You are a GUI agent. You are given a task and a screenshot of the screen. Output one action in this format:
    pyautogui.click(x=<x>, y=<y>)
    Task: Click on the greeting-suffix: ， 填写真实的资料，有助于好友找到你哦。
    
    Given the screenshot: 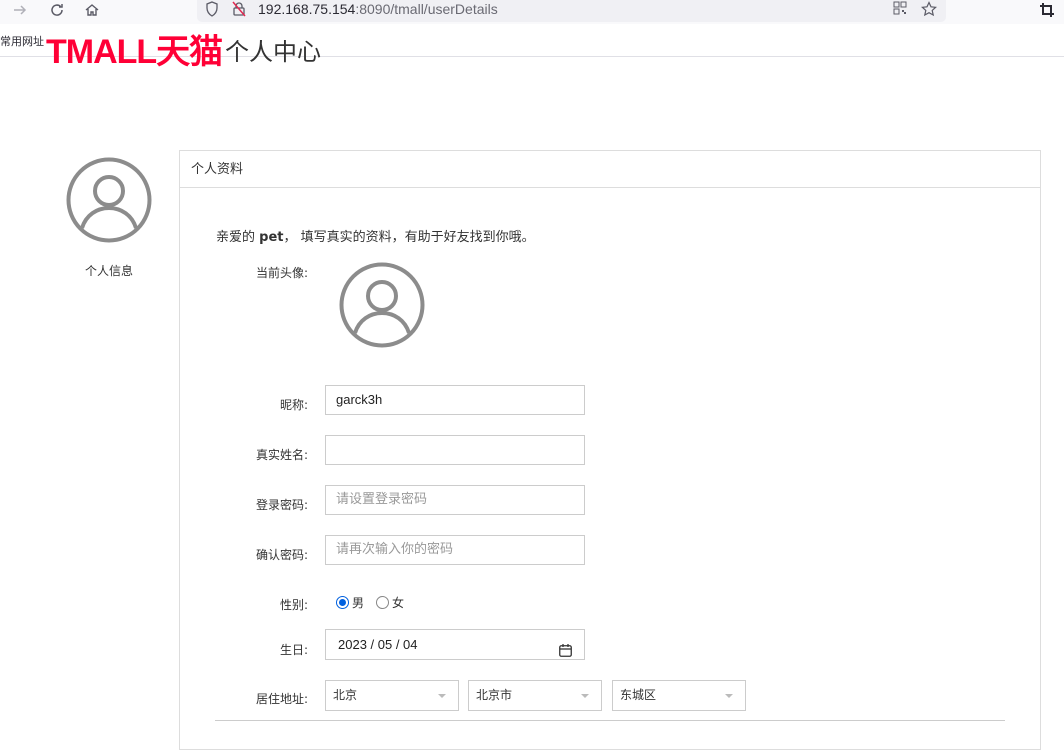 What is the action you would take?
    pyautogui.click(x=409, y=237)
    